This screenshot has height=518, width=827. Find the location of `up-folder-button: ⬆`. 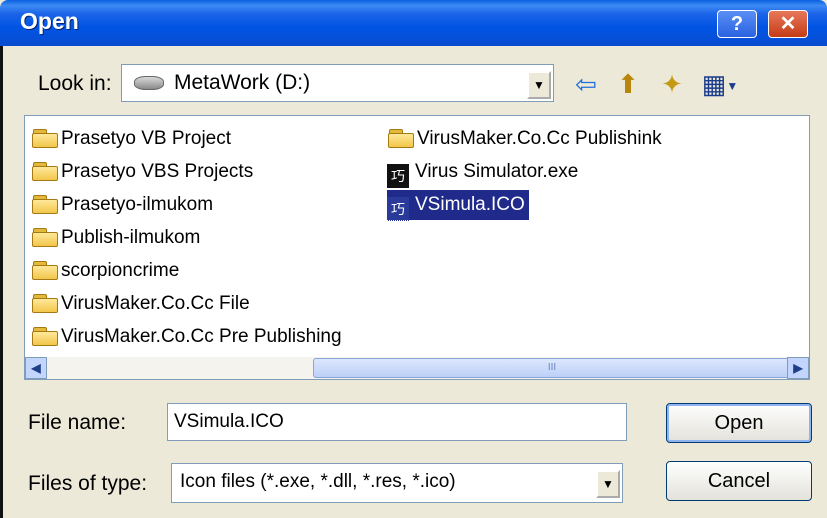

up-folder-button: ⬆ is located at coordinates (628, 84).